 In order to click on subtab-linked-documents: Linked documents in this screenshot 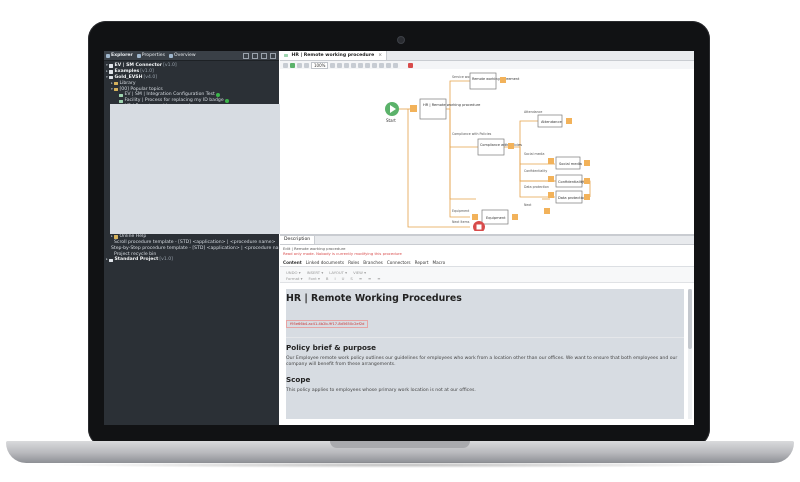, I will do `click(325, 262)`.